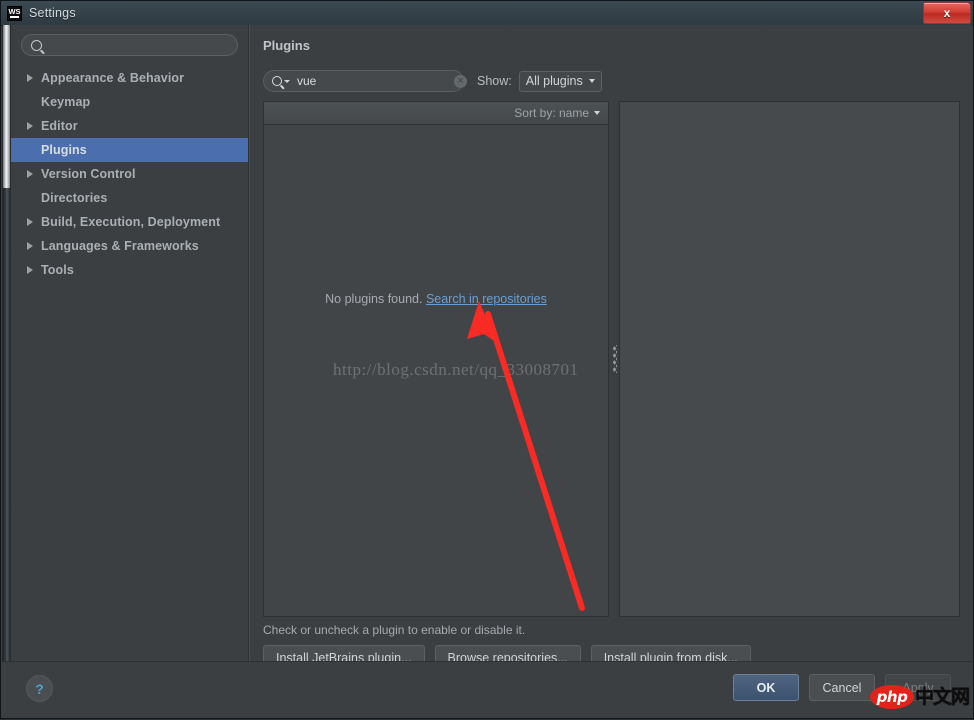 The width and height of the screenshot is (974, 720). Describe the element at coordinates (766, 687) in the screenshot. I see `ok-button: OK` at that location.